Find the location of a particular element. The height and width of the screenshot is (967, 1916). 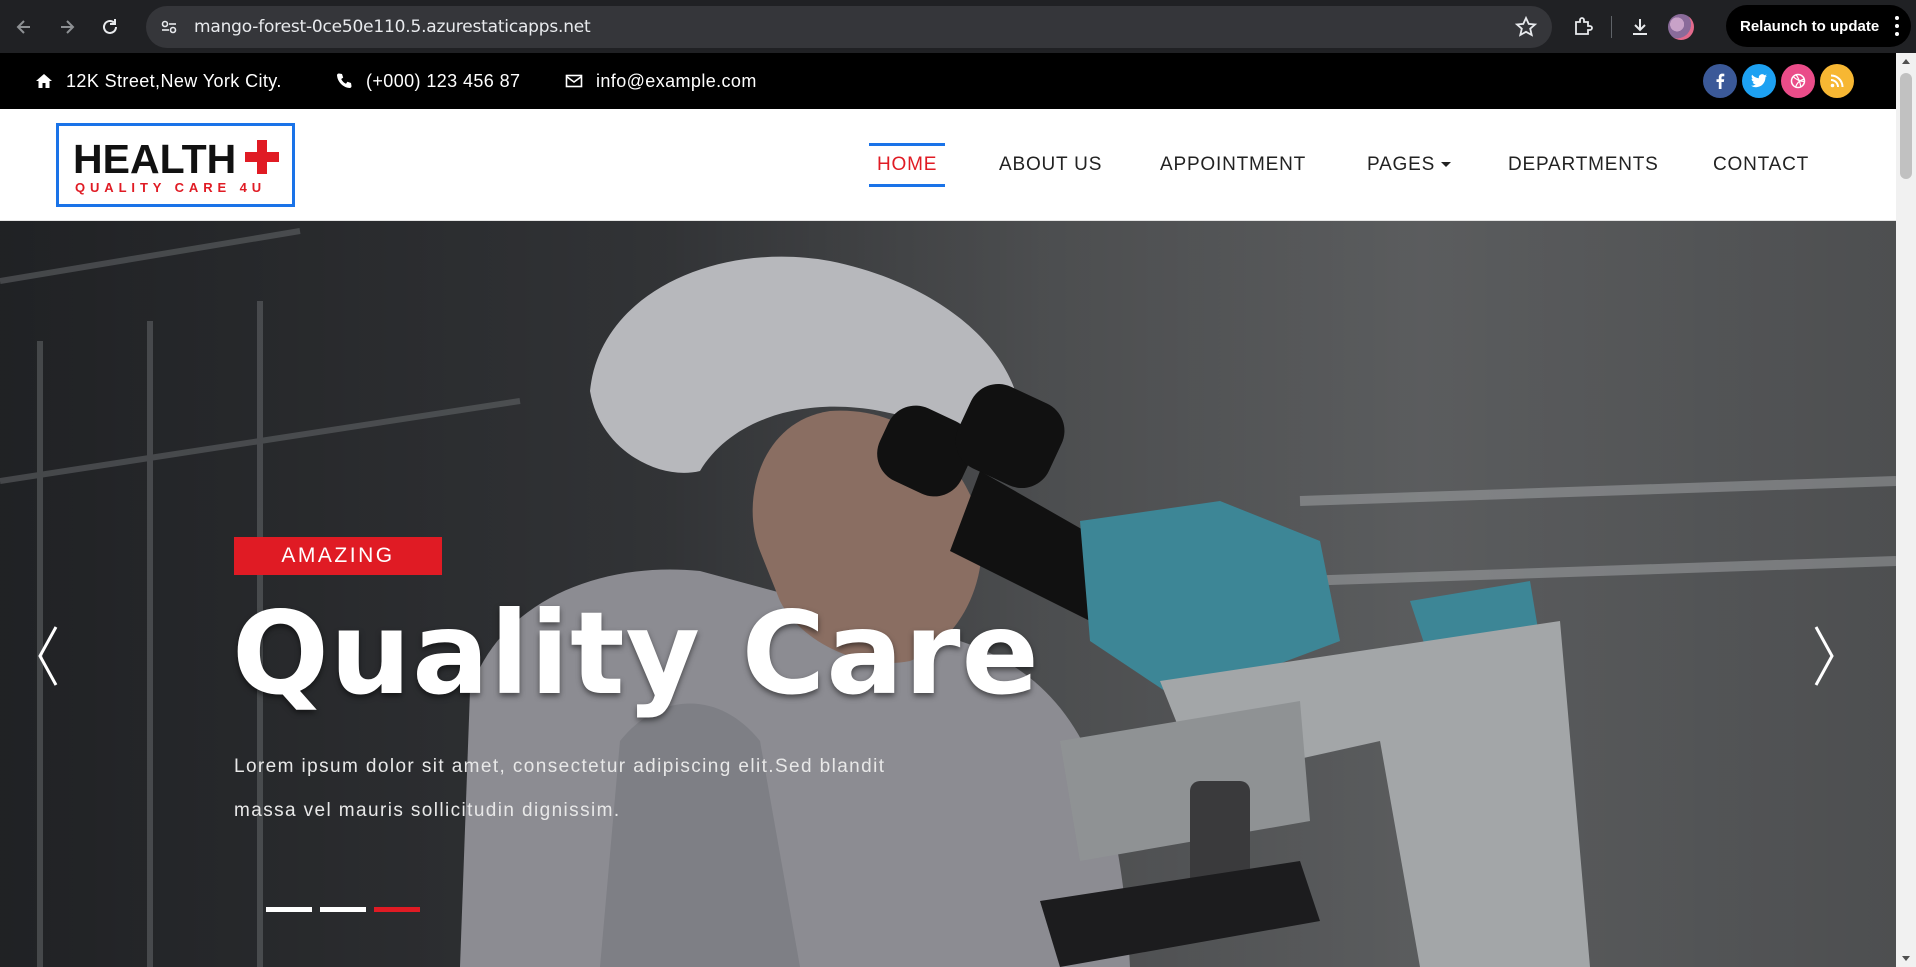

hero-title: Quality Care is located at coordinates (636, 653).